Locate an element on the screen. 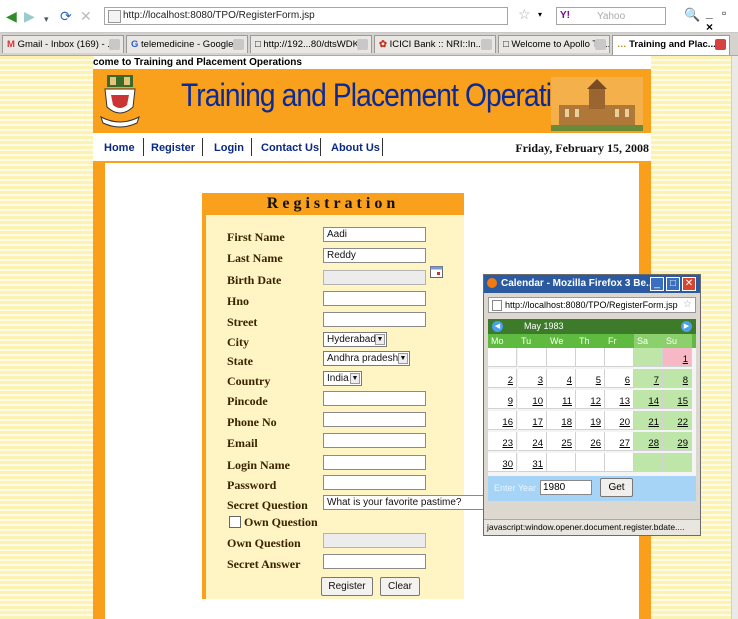  birth-date-field is located at coordinates (374, 277).